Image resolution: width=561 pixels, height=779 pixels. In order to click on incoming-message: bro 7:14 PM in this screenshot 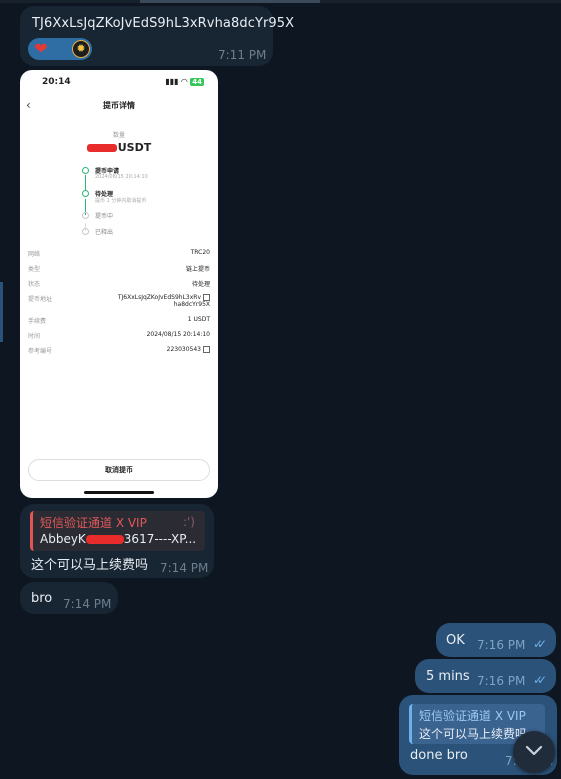, I will do `click(69, 598)`.